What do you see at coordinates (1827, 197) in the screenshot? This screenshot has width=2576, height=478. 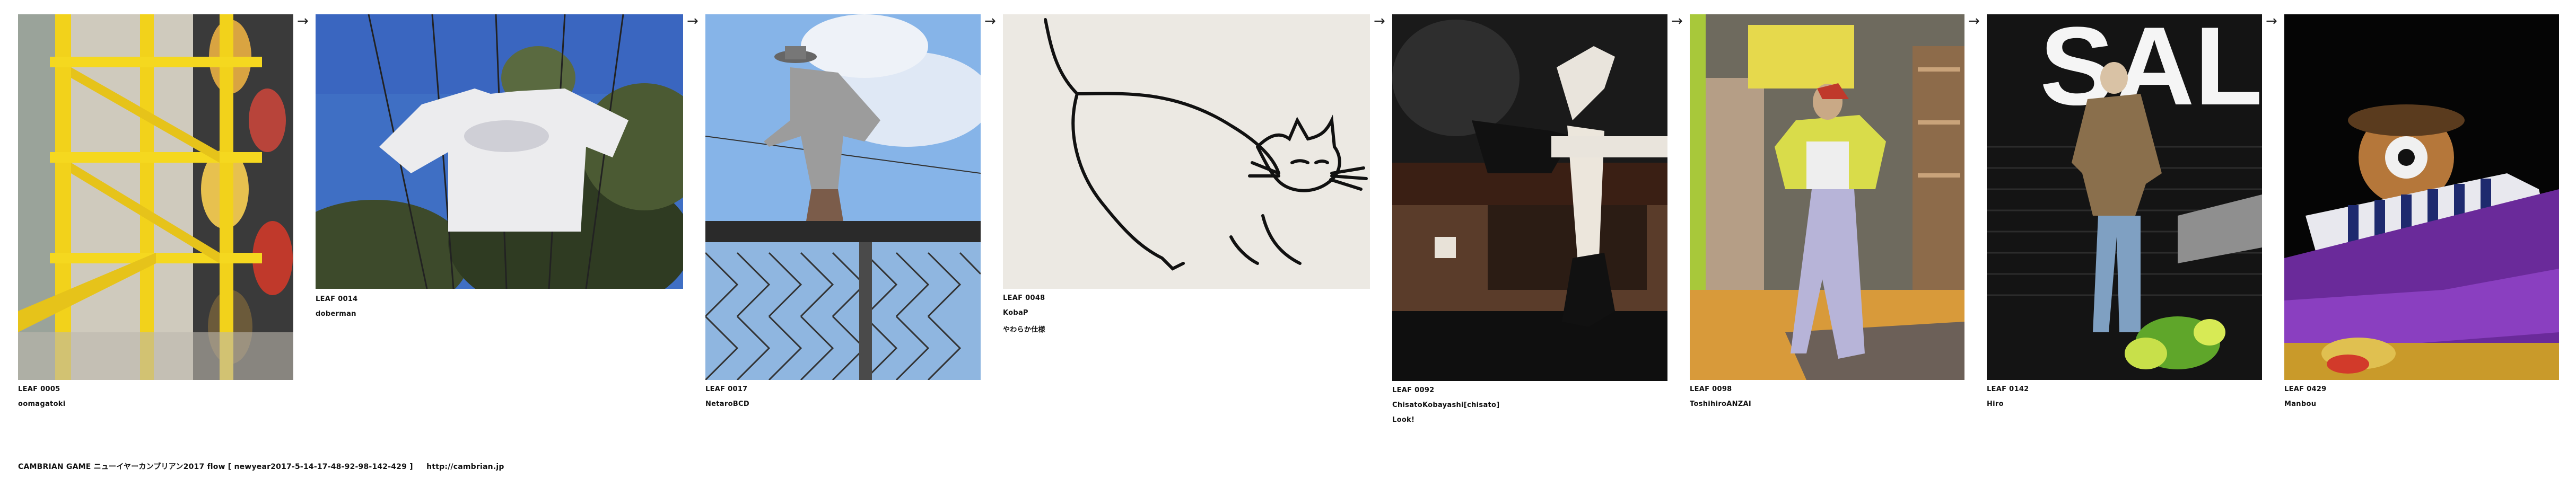 I see `leaf-photo-mannequin-shop` at bounding box center [1827, 197].